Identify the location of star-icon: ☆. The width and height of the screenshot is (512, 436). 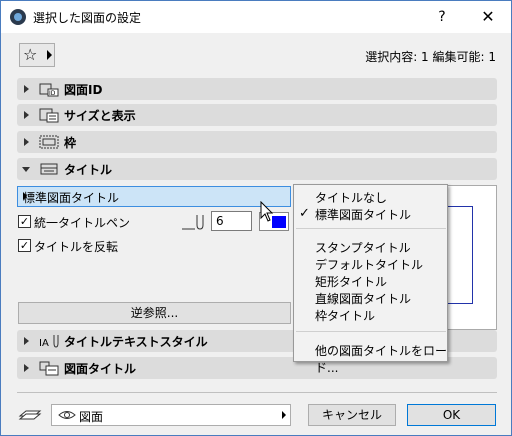
(30, 54).